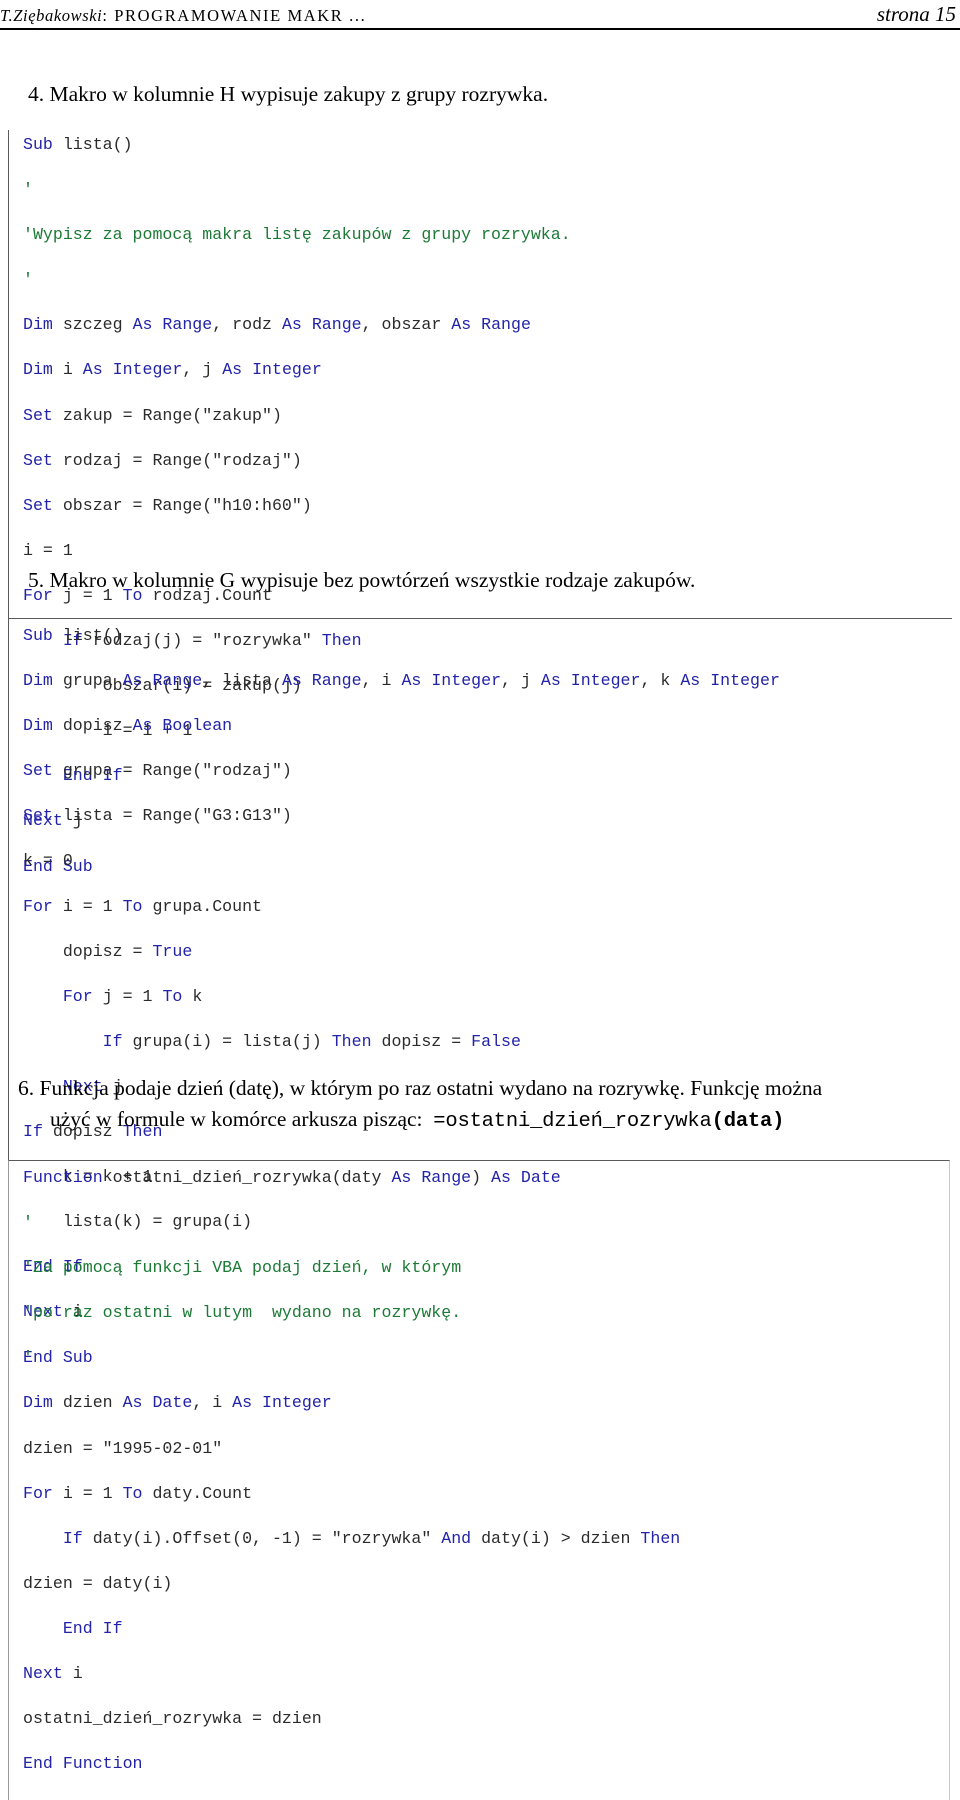 This screenshot has width=960, height=1800. I want to click on code-token-kw: Function, so click(68, 1177).